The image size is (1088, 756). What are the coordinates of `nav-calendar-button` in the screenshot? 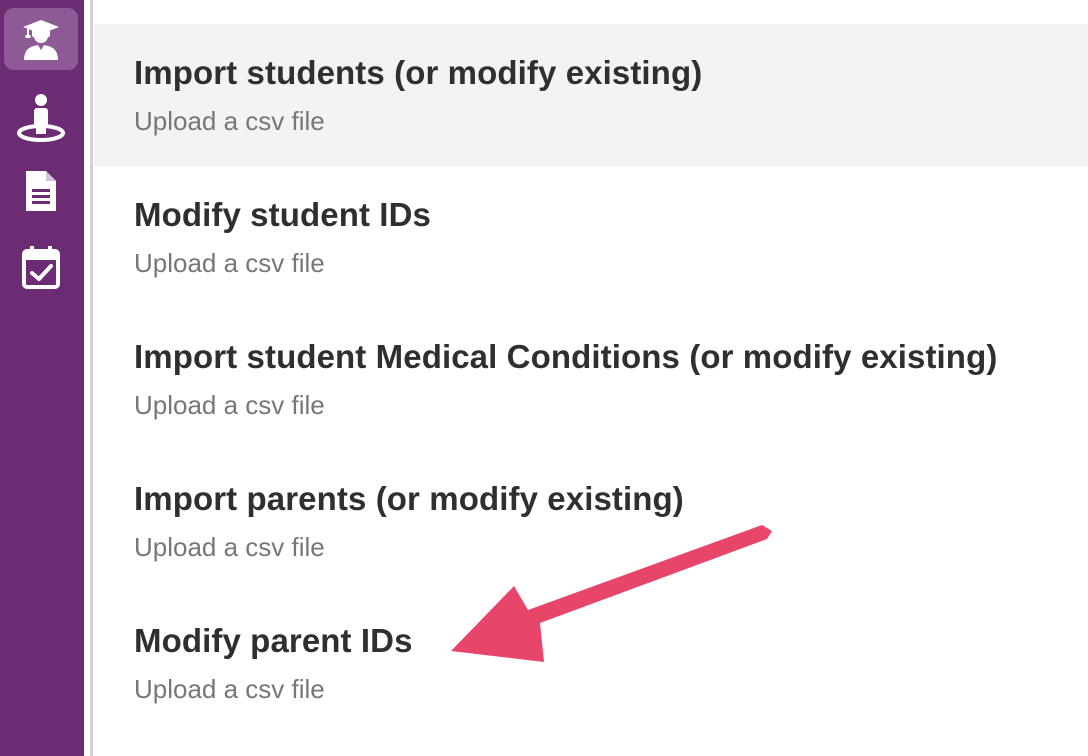 It's located at (41, 267).